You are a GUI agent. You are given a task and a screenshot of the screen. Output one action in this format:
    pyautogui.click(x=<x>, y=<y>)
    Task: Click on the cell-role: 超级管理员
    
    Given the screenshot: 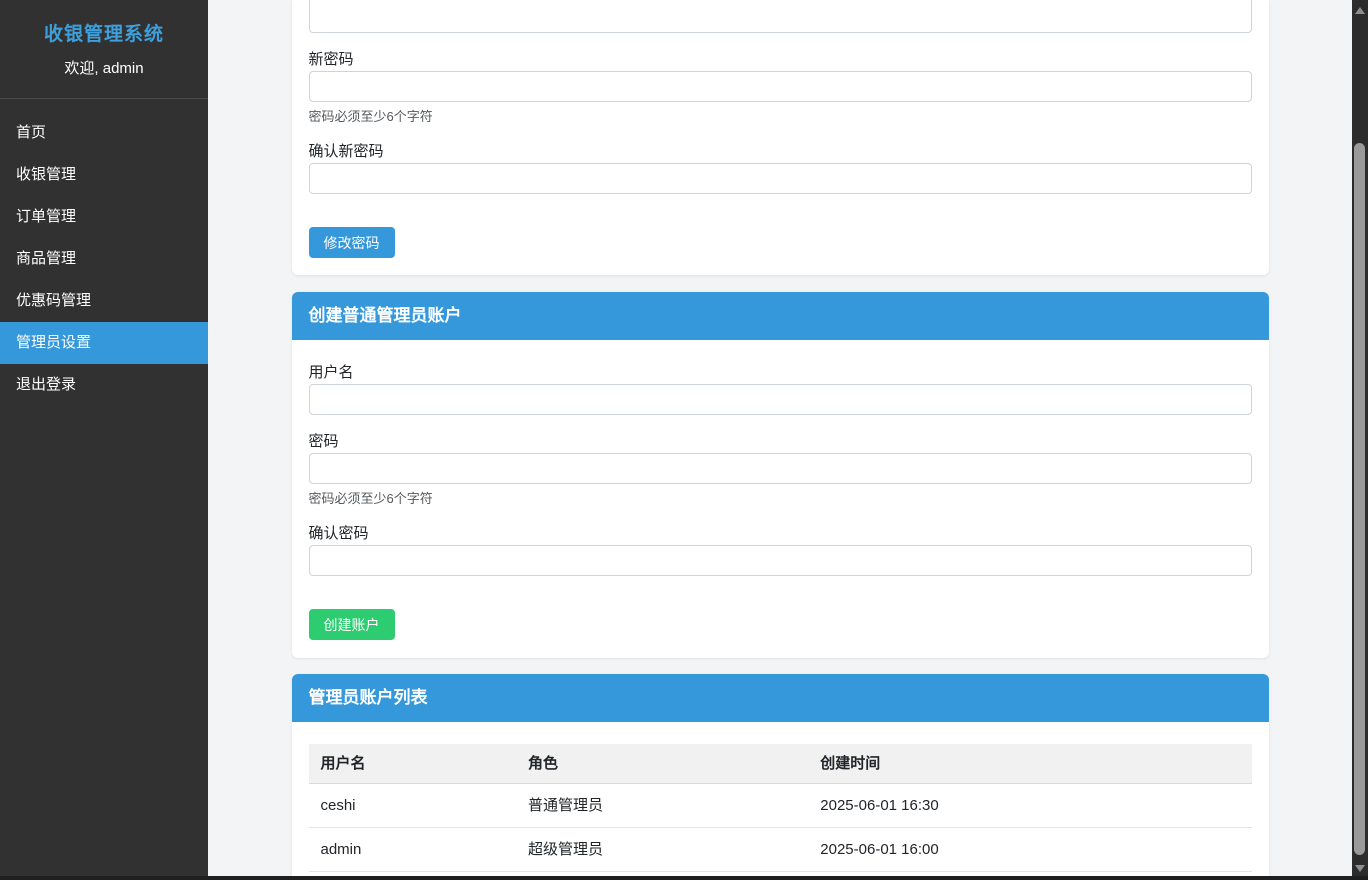 What is the action you would take?
    pyautogui.click(x=662, y=849)
    